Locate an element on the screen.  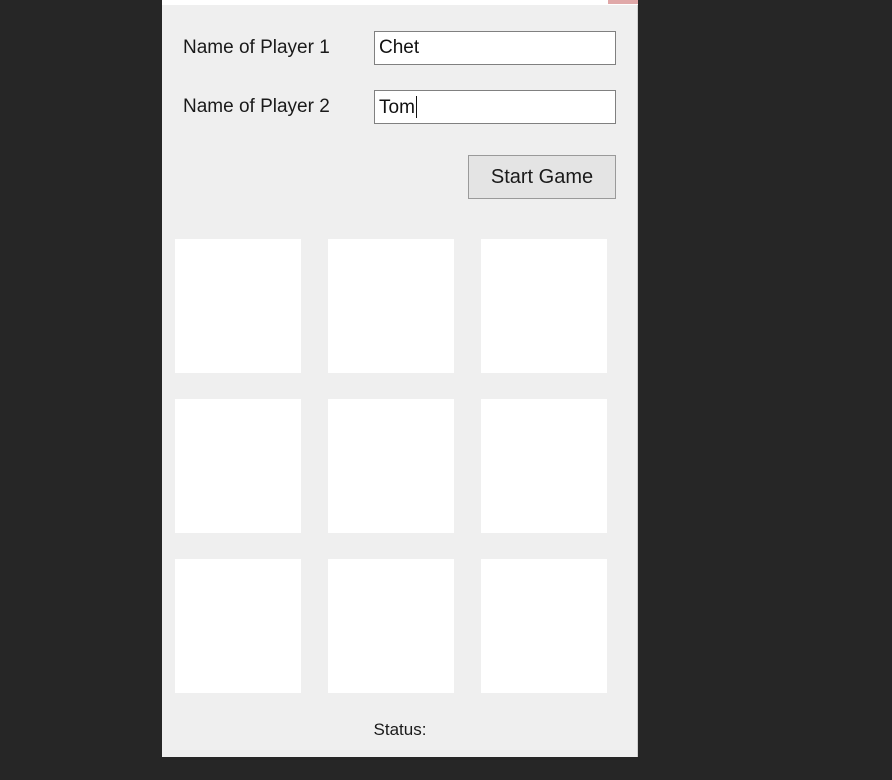
player2-input-text: Tom is located at coordinates (397, 107).